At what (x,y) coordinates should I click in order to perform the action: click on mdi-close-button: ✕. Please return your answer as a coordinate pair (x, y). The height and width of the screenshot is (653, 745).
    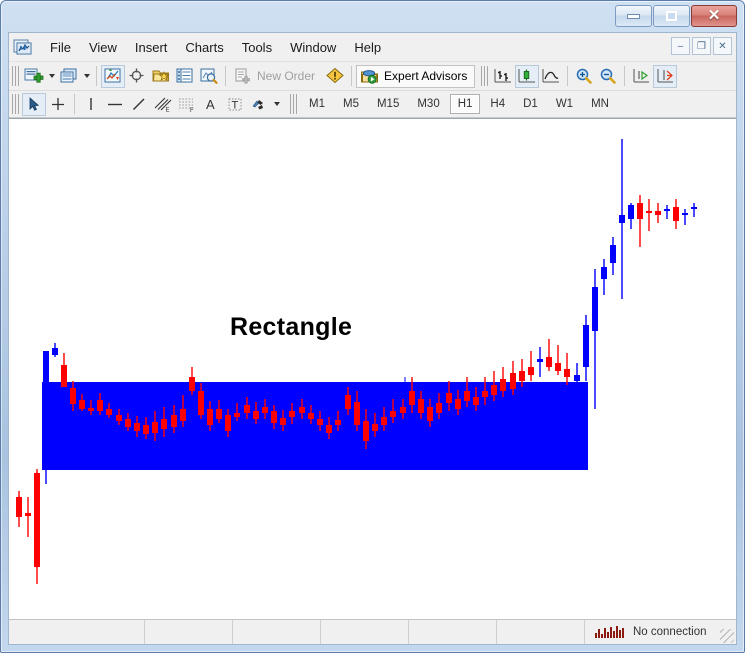
    Looking at the image, I should click on (722, 46).